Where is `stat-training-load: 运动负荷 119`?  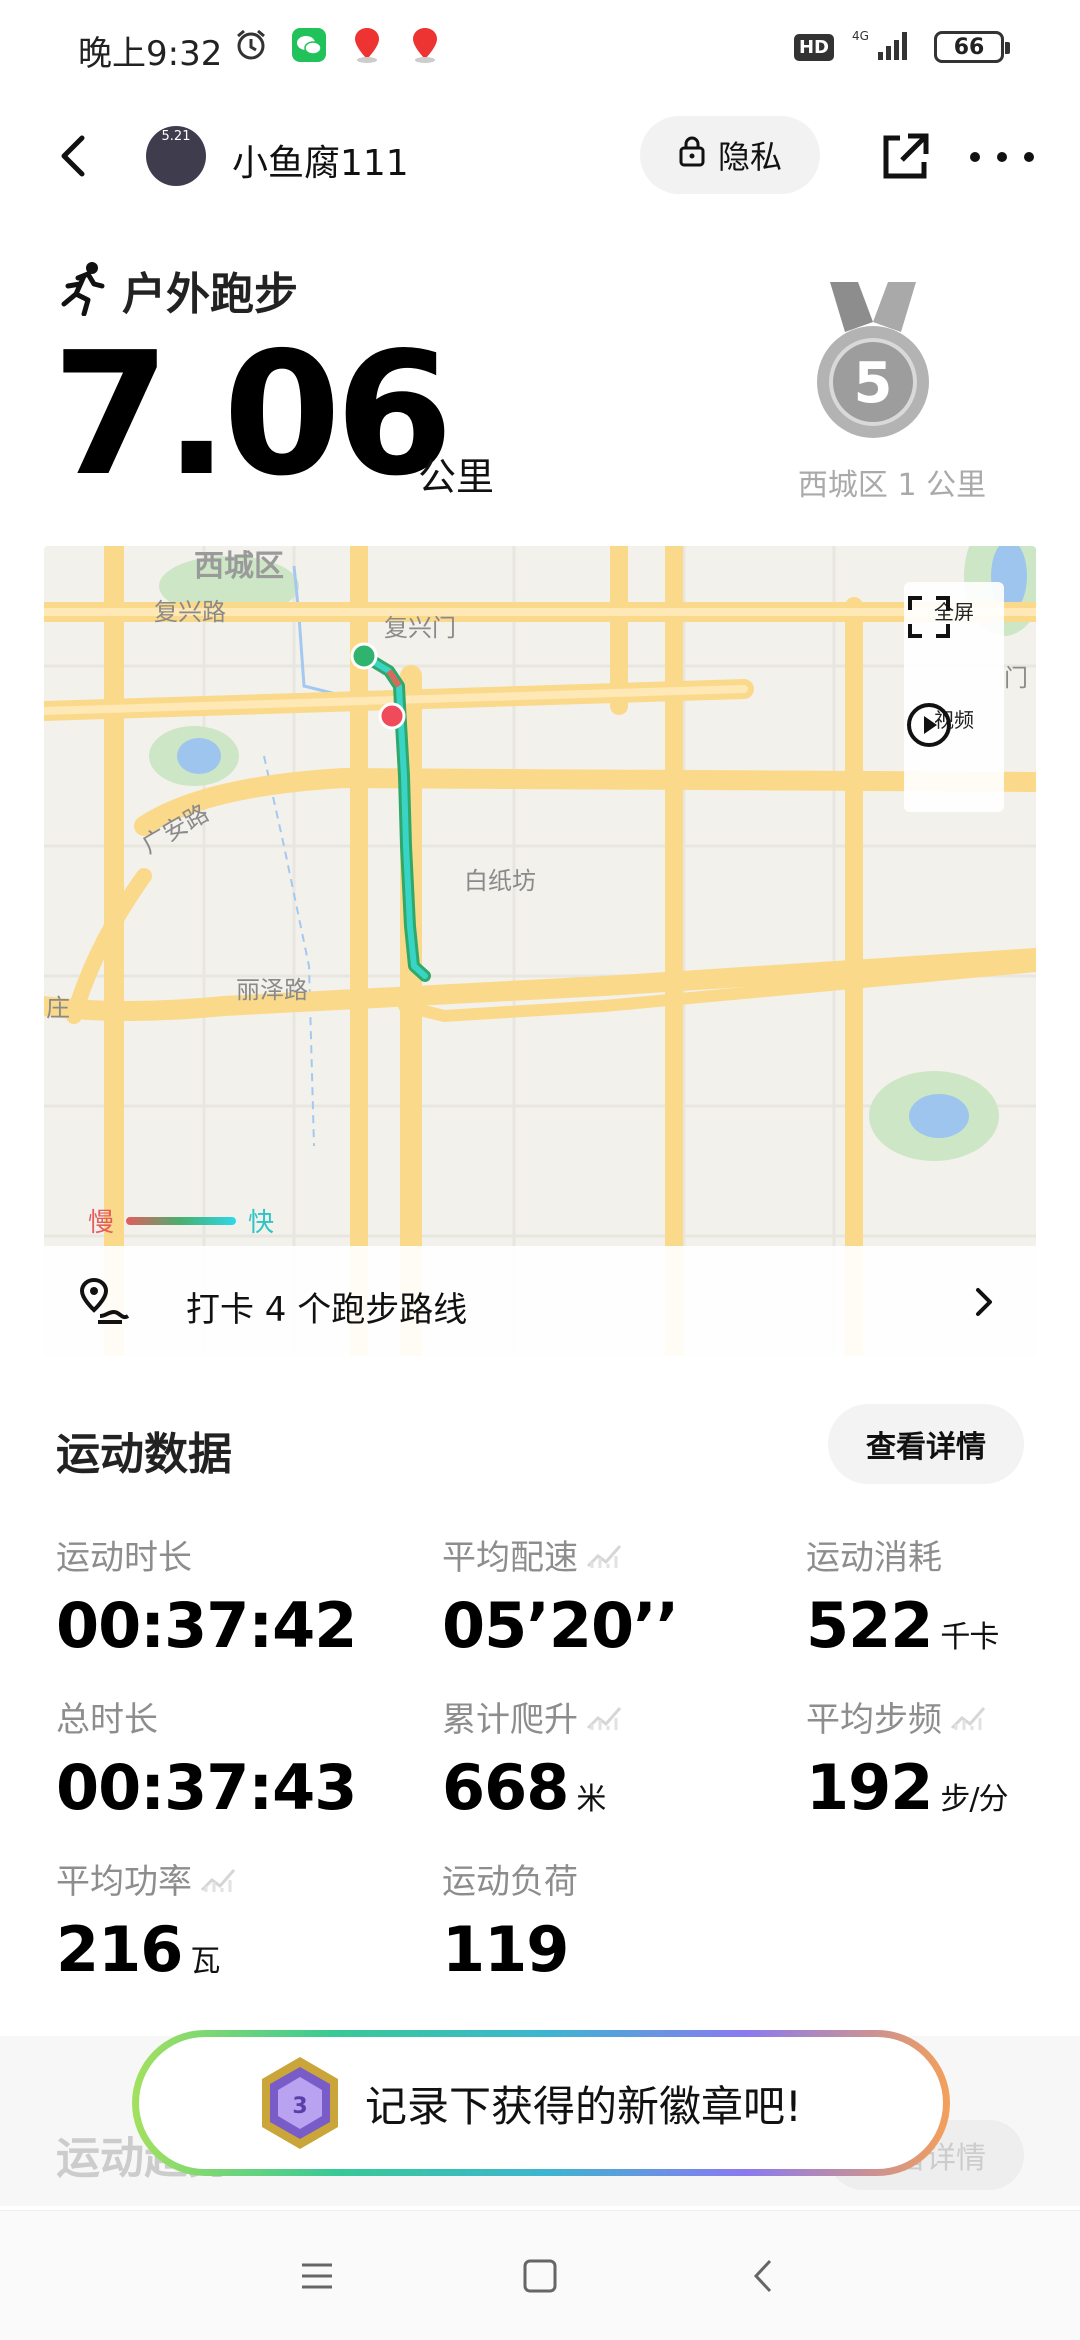
stat-training-load: 运动负荷 119 is located at coordinates (510, 1920).